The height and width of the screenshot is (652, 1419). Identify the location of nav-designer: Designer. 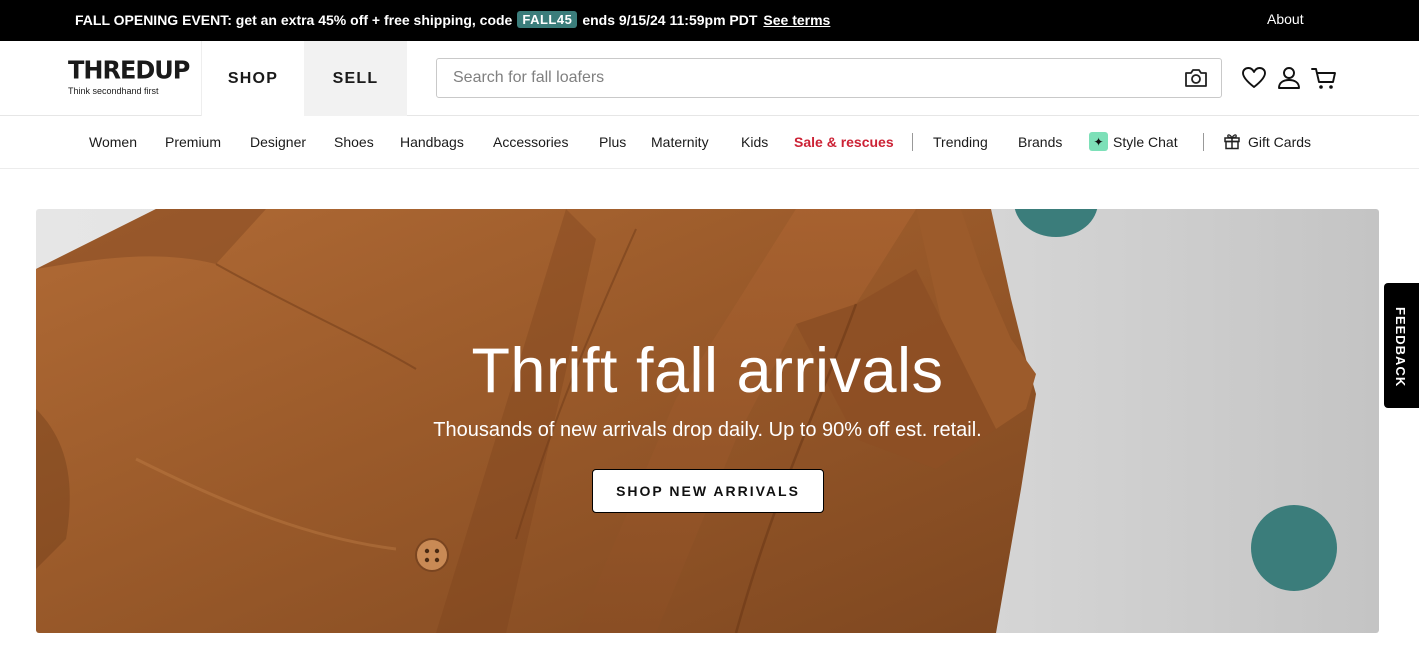
(278, 142).